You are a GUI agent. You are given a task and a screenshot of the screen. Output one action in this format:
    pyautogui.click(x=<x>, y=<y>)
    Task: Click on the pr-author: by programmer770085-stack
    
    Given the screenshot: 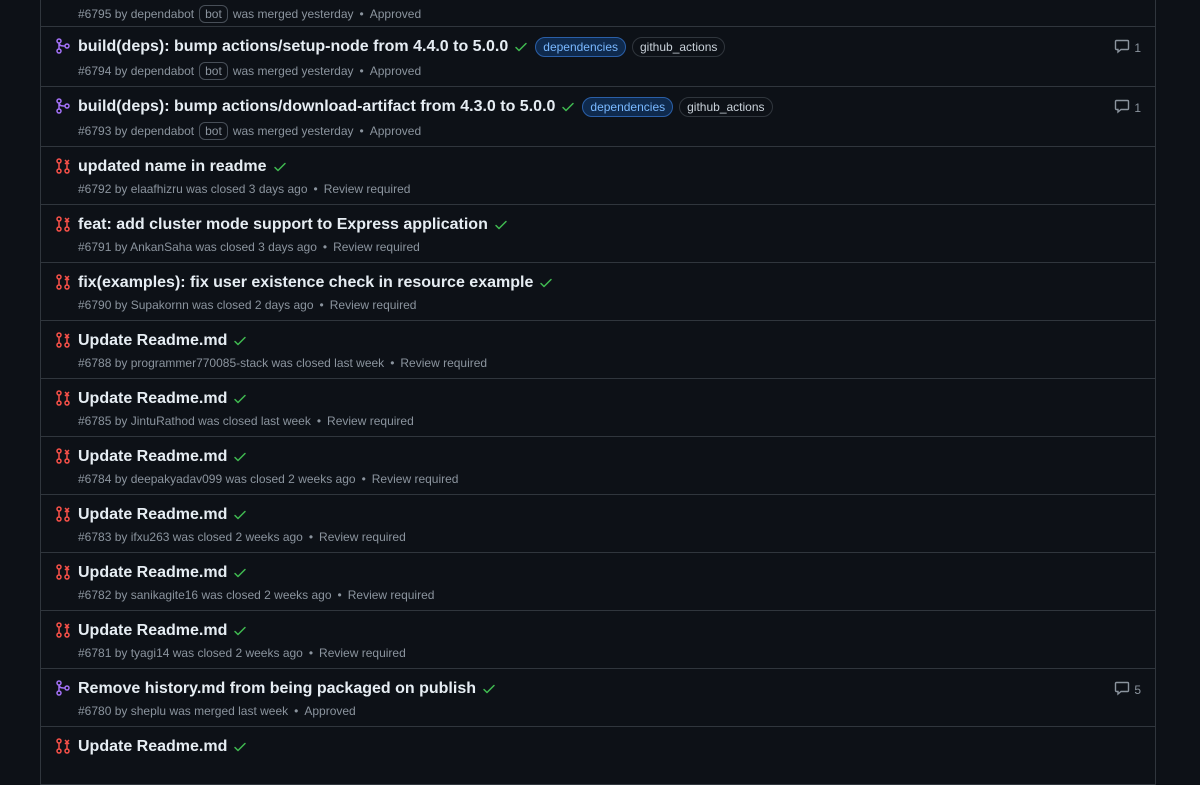 What is the action you would take?
    pyautogui.click(x=191, y=363)
    